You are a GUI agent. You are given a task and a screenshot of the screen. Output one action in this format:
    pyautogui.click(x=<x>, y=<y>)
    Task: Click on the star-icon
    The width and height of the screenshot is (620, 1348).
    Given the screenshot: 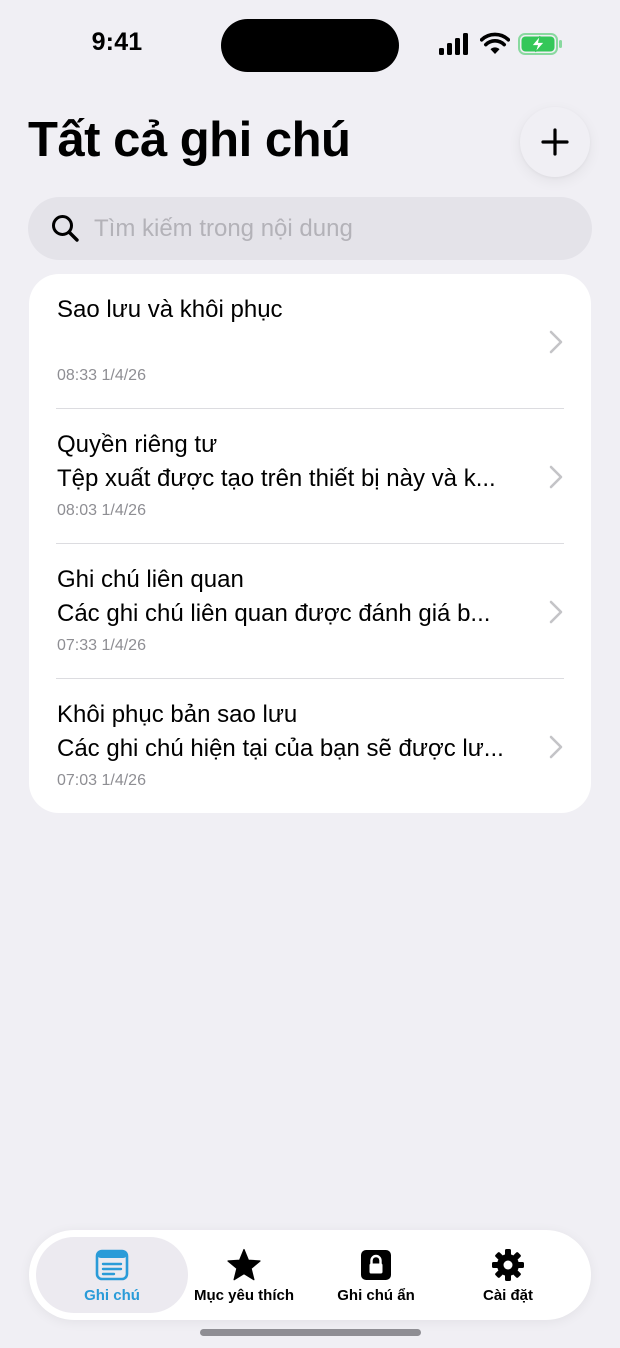 What is the action you would take?
    pyautogui.click(x=244, y=1265)
    